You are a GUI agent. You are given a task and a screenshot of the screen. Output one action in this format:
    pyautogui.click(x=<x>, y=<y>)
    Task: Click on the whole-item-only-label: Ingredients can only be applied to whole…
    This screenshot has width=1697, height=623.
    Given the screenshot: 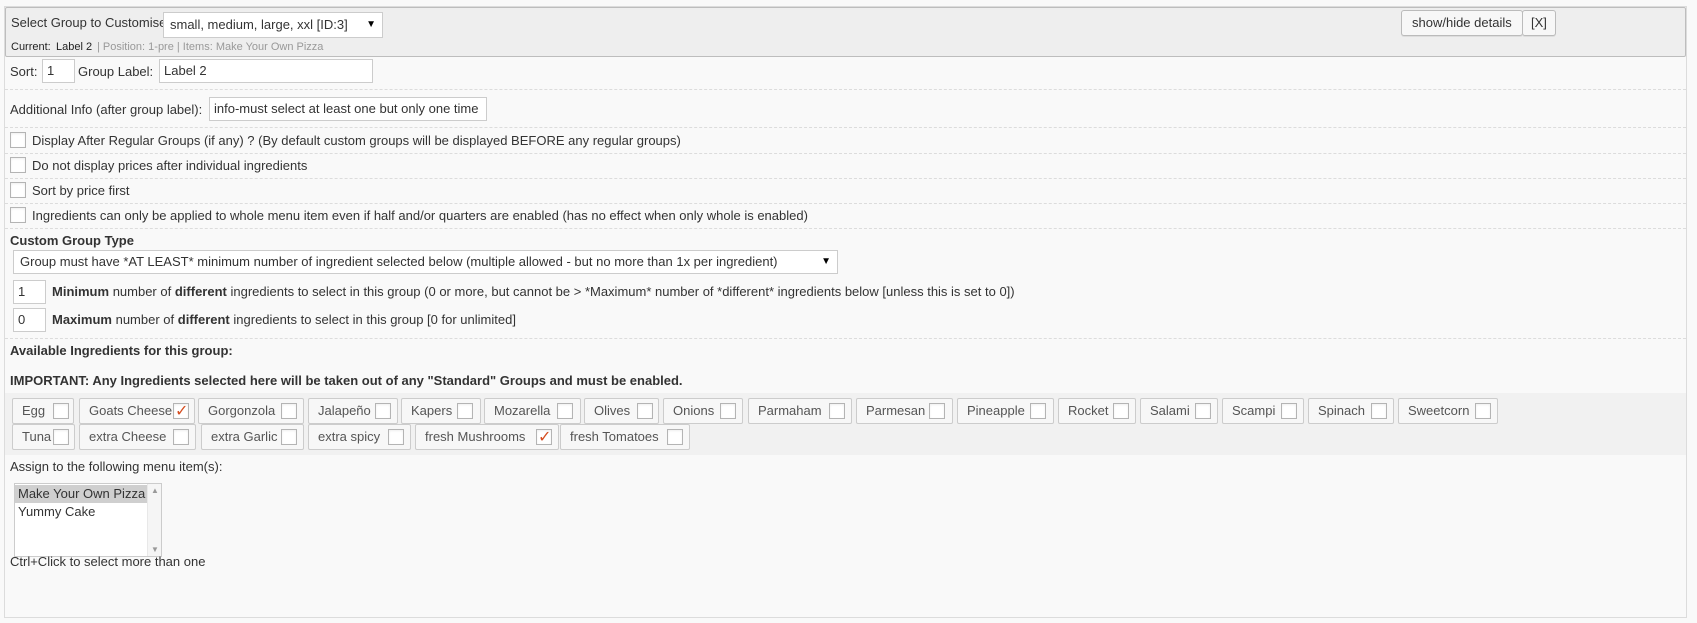 What is the action you would take?
    pyautogui.click(x=420, y=215)
    